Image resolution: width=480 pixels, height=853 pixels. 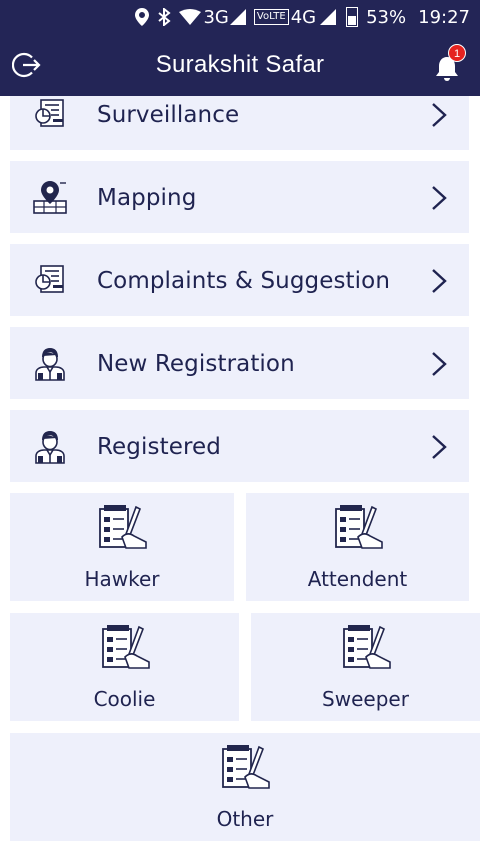 I want to click on menu-item-new-registration: New Registration, so click(x=239, y=363).